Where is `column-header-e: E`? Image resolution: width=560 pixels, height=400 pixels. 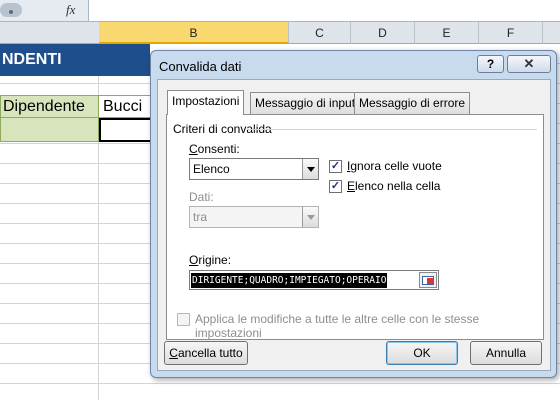 column-header-e: E is located at coordinates (447, 33).